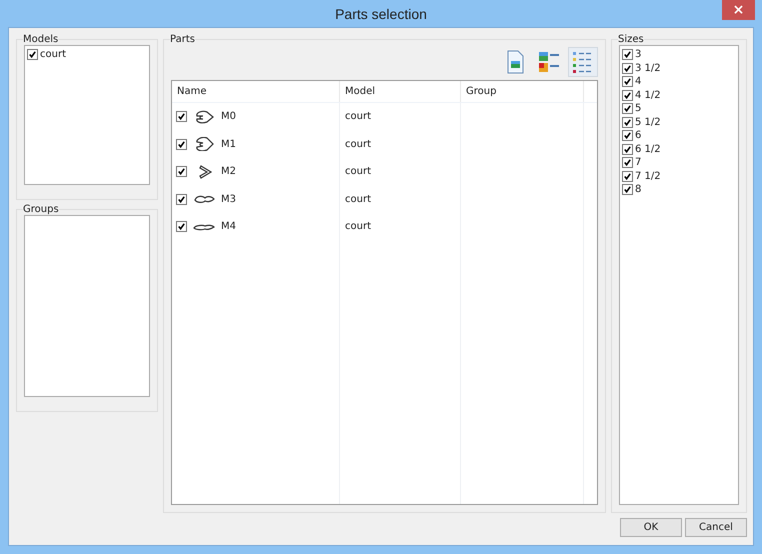 This screenshot has height=554, width=762. Describe the element at coordinates (228, 116) in the screenshot. I see `part-name: M0` at that location.